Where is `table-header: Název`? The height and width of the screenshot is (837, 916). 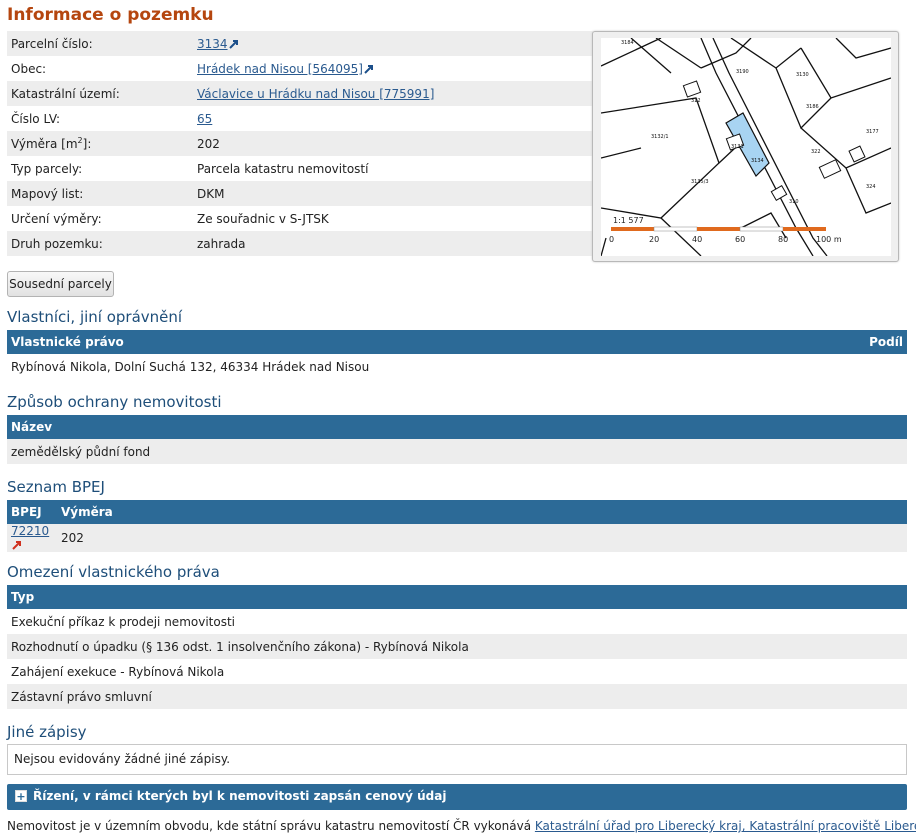
table-header: Název is located at coordinates (457, 427).